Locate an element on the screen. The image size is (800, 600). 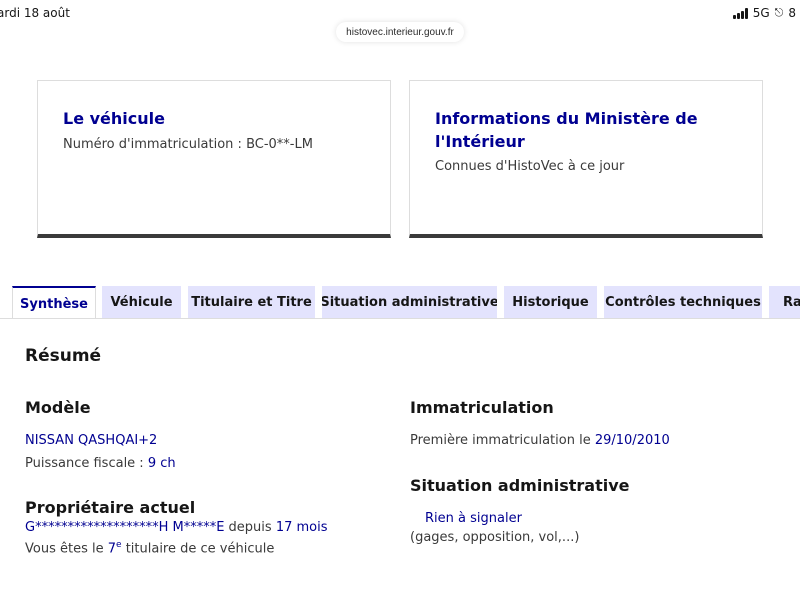
owner-name: G*******************H M*****E is located at coordinates (125, 527).